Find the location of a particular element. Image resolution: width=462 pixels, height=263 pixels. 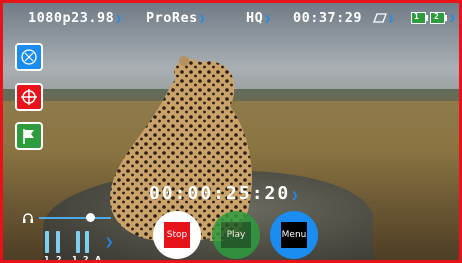

volume-slider is located at coordinates (75, 218).